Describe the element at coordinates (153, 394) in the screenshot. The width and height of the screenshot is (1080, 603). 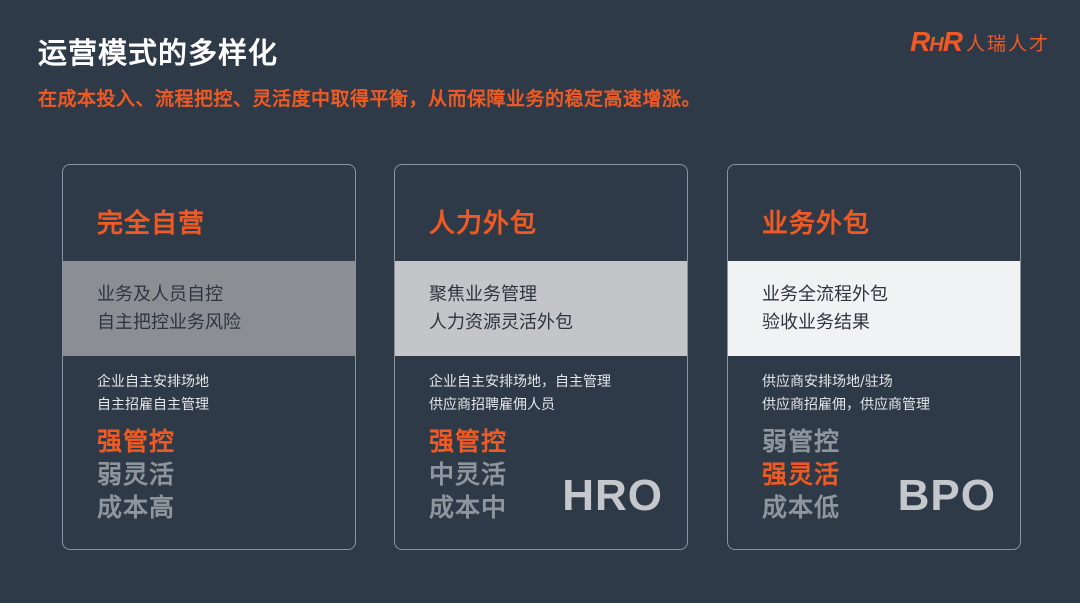
I see `card-details: 企业自主安排场地 自主招雇自主管理` at that location.